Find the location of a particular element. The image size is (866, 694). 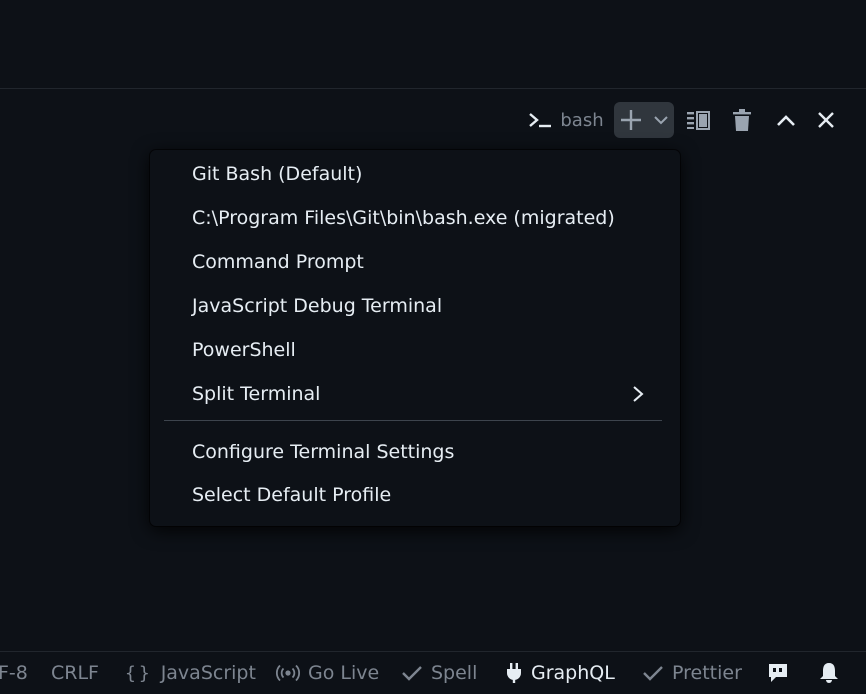

feedback-icon is located at coordinates (778, 673).